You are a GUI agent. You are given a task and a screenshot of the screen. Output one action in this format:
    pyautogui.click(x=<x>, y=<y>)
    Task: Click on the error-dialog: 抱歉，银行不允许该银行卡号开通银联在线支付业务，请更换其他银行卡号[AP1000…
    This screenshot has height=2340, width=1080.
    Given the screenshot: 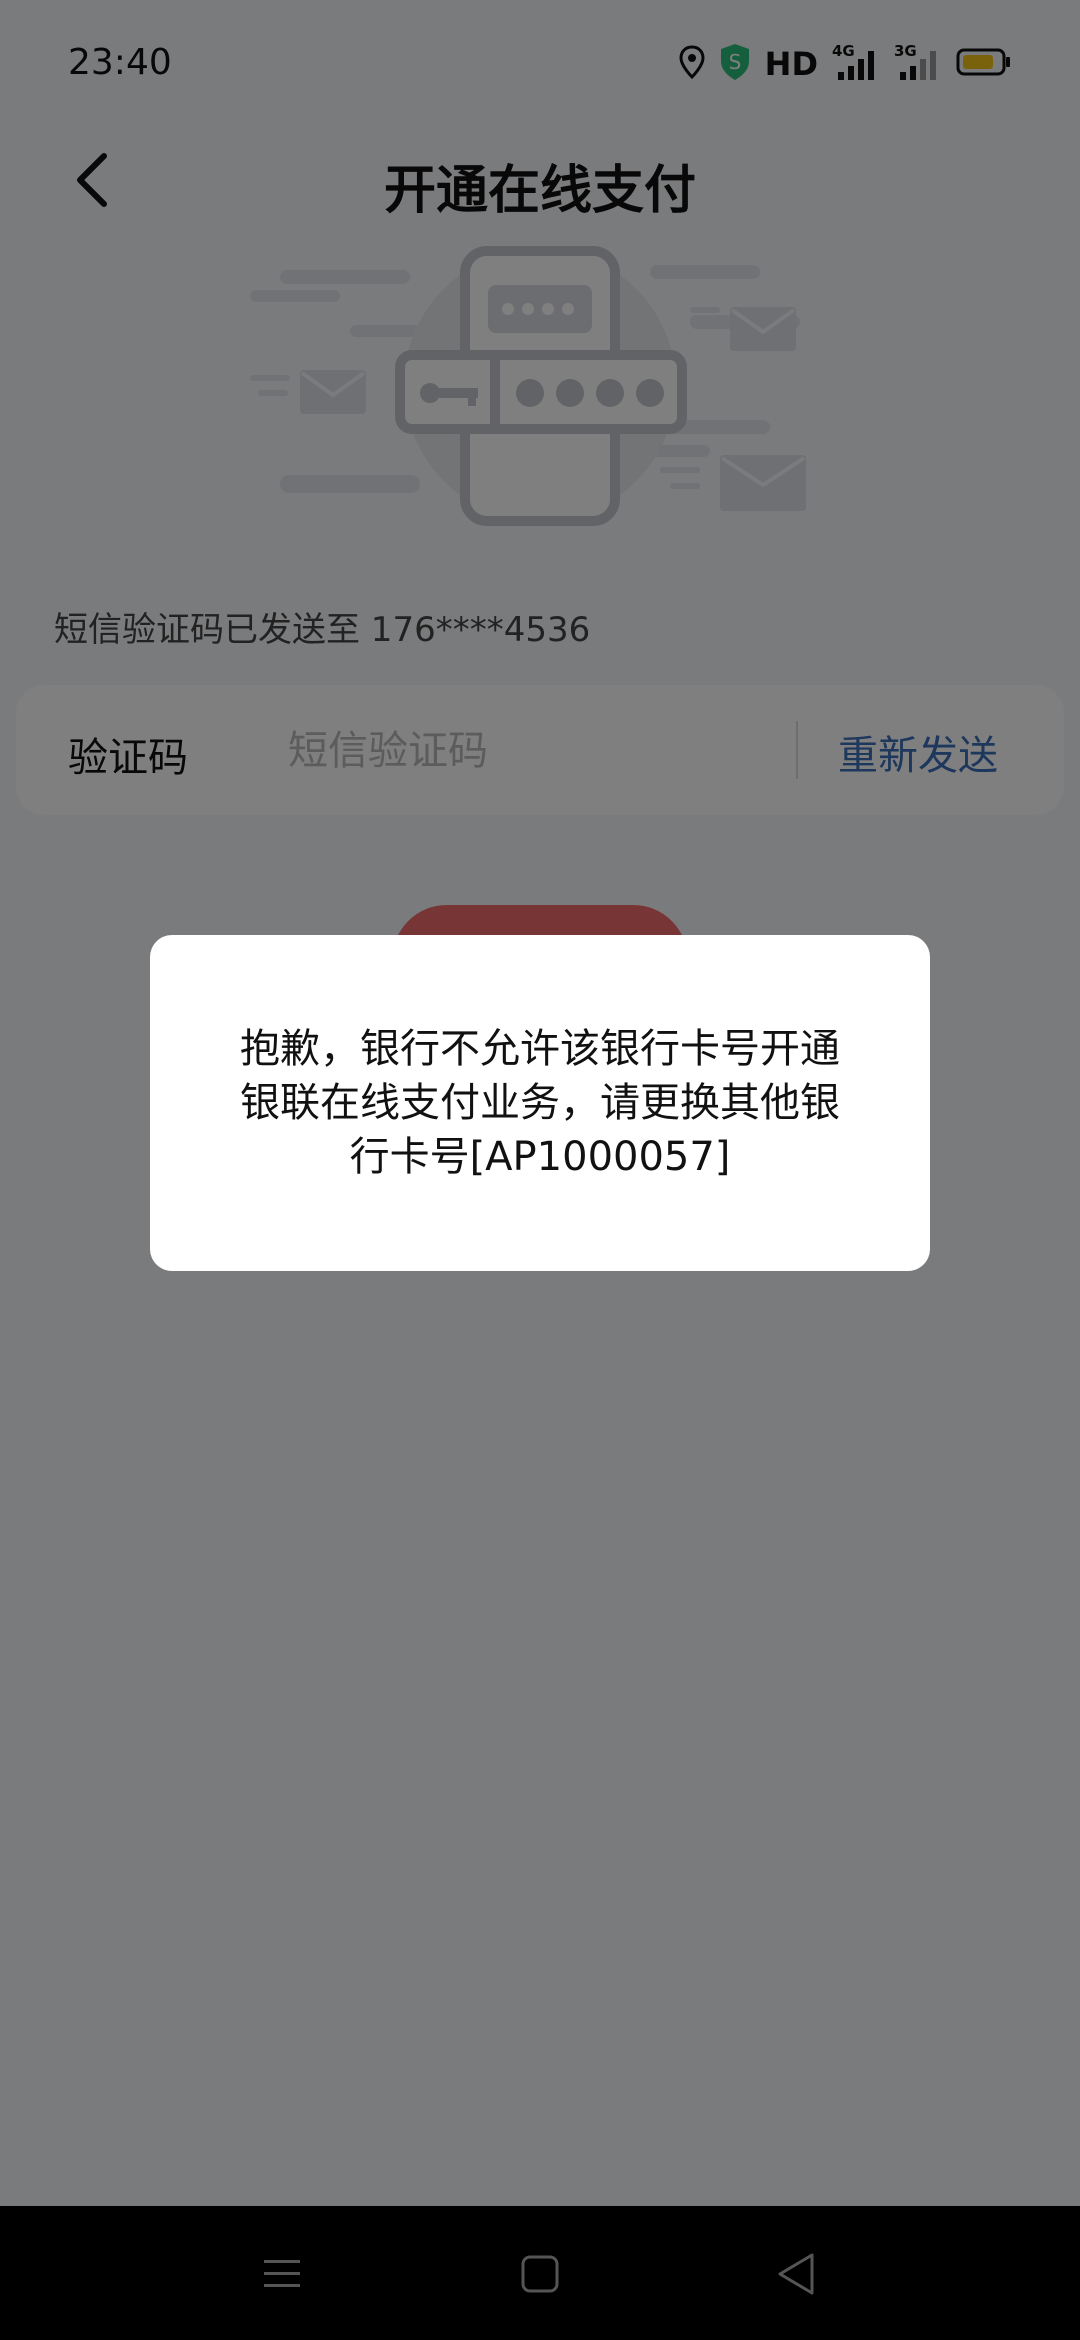 What is the action you would take?
    pyautogui.click(x=540, y=1103)
    